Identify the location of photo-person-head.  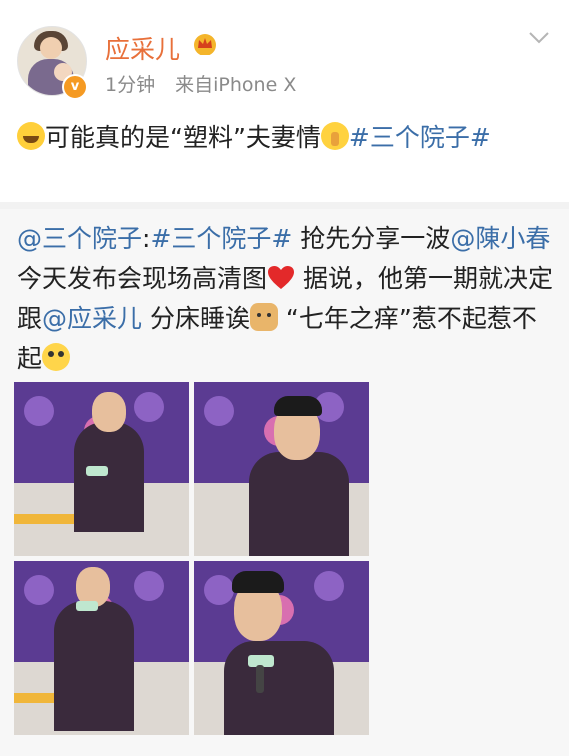
(109, 412).